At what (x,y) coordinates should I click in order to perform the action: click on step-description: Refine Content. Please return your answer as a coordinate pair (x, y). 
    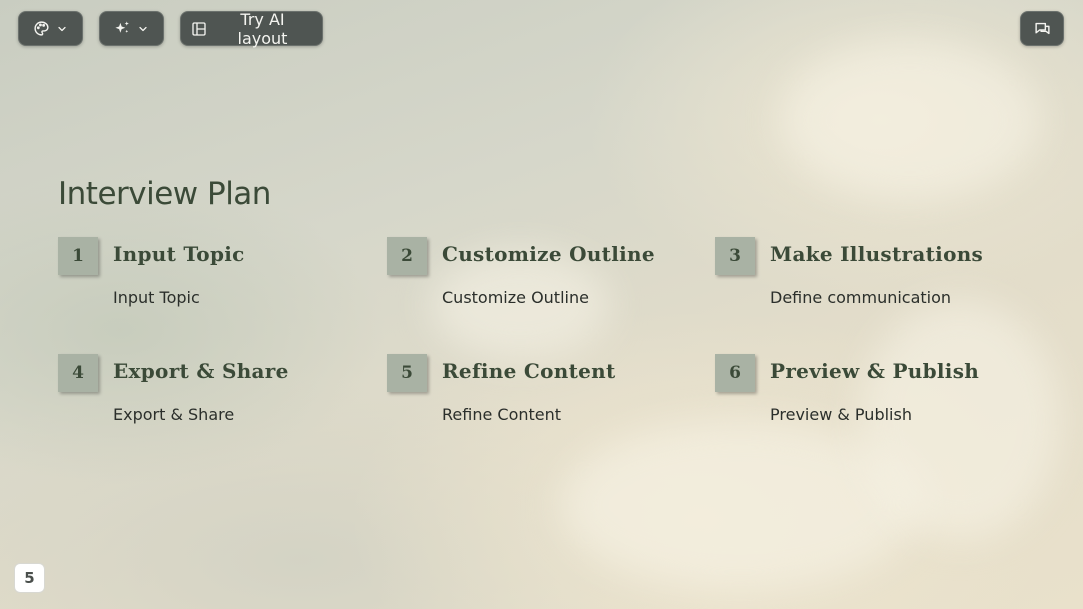
    Looking at the image, I should click on (502, 414).